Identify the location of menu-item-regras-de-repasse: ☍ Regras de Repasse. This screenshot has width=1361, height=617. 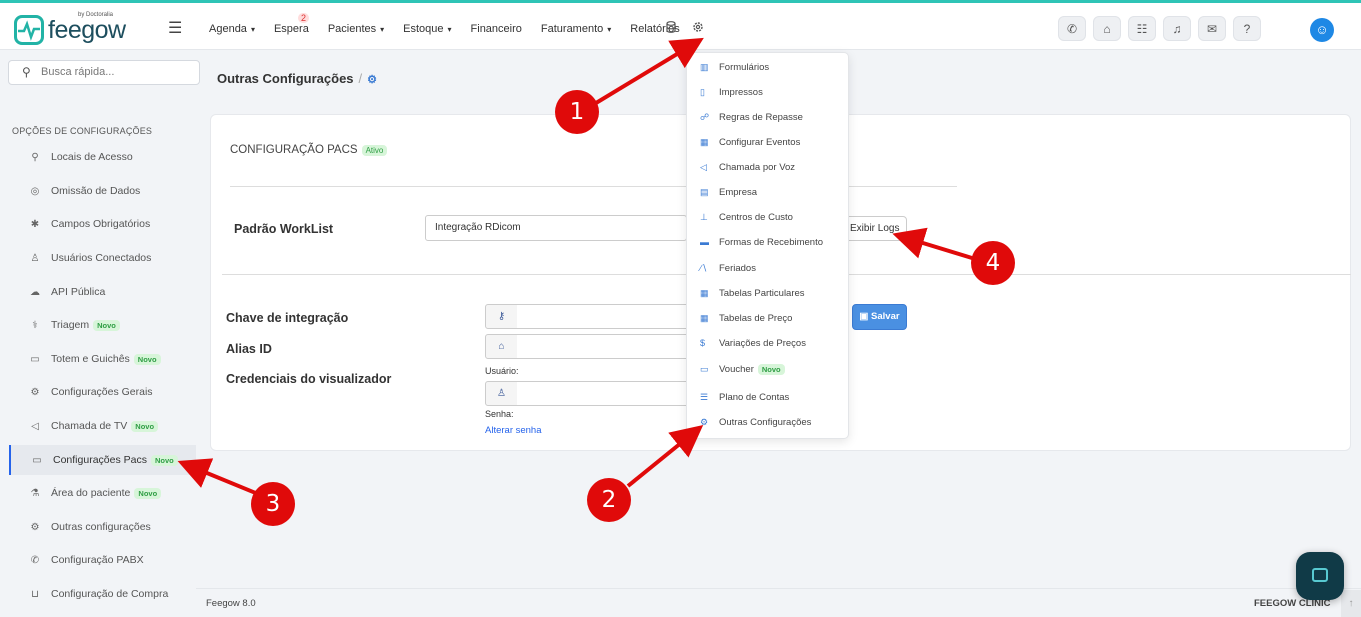
(751, 117).